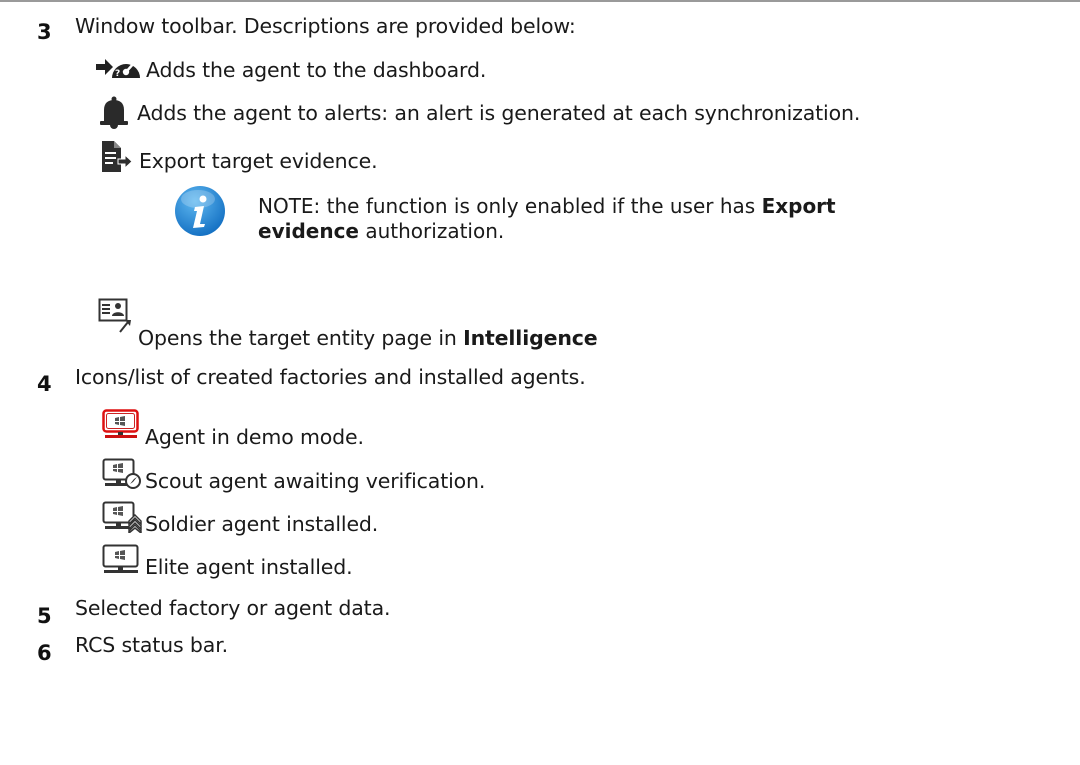 The height and width of the screenshot is (765, 1080). What do you see at coordinates (121, 560) in the screenshot?
I see `elite-agent-icon` at bounding box center [121, 560].